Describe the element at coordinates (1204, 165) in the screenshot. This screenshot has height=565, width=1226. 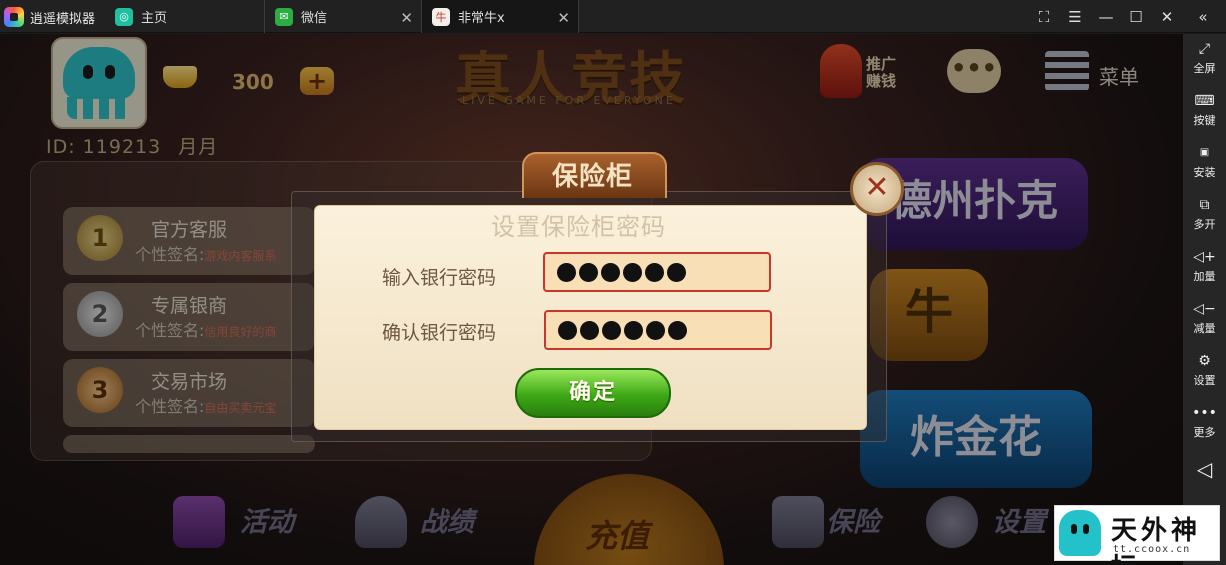
I see `sidebar-item-install: ▣ 安装` at that location.